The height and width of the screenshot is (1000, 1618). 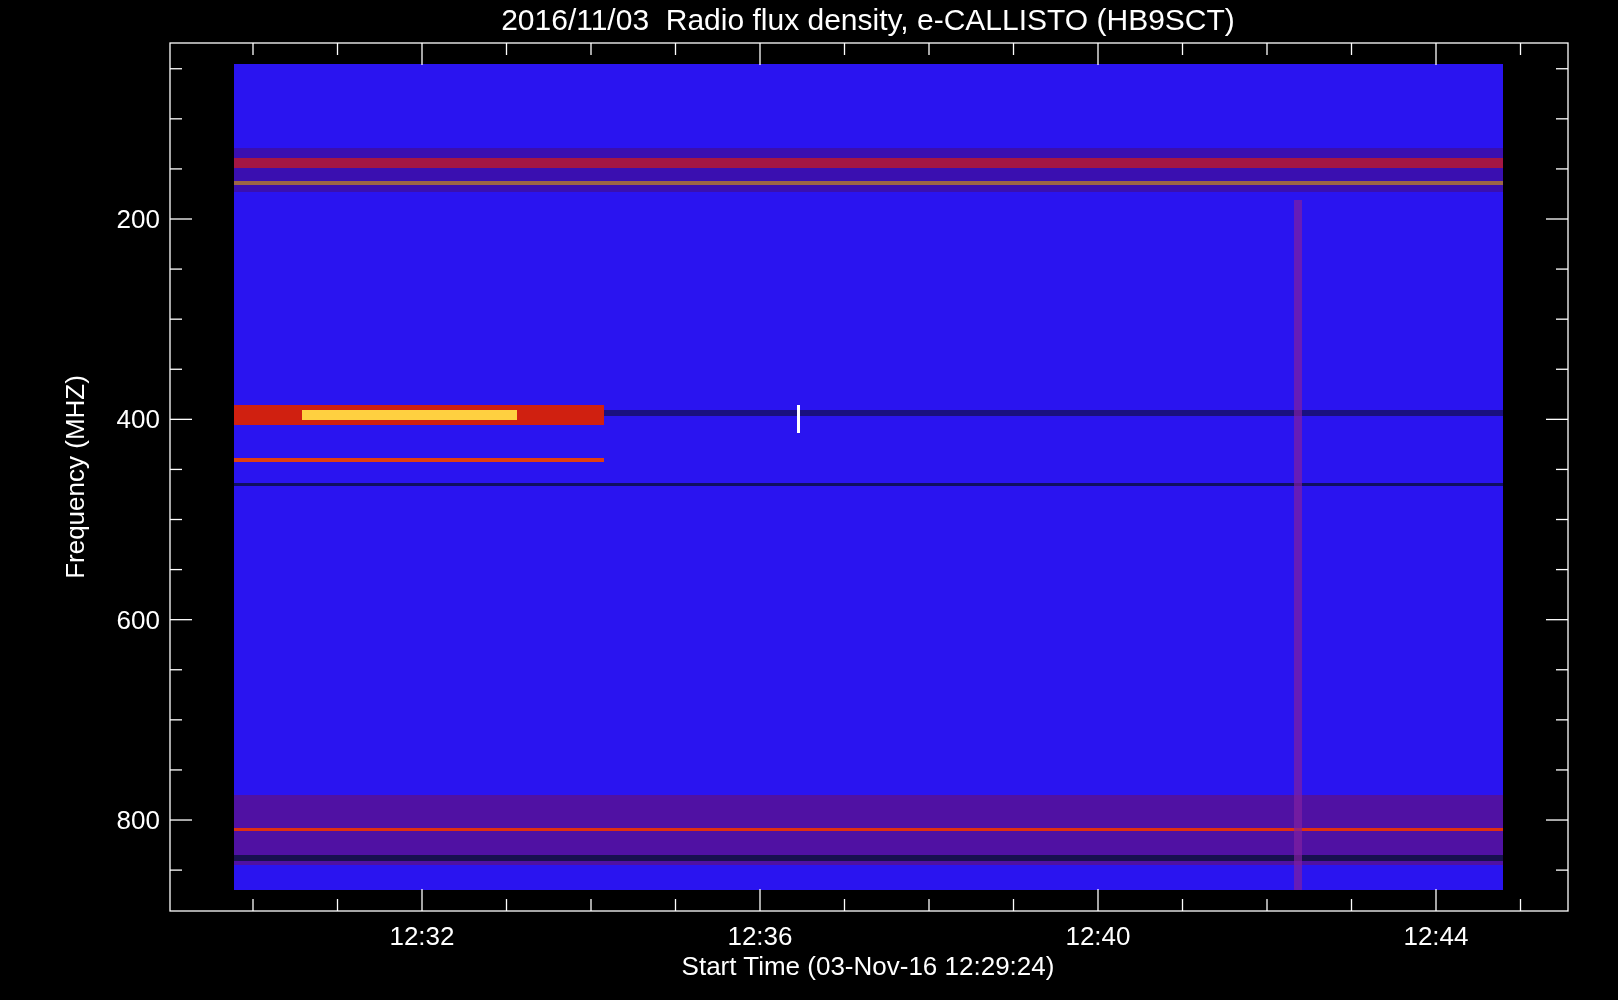 What do you see at coordinates (138, 219) in the screenshot?
I see `tick-label: 200` at bounding box center [138, 219].